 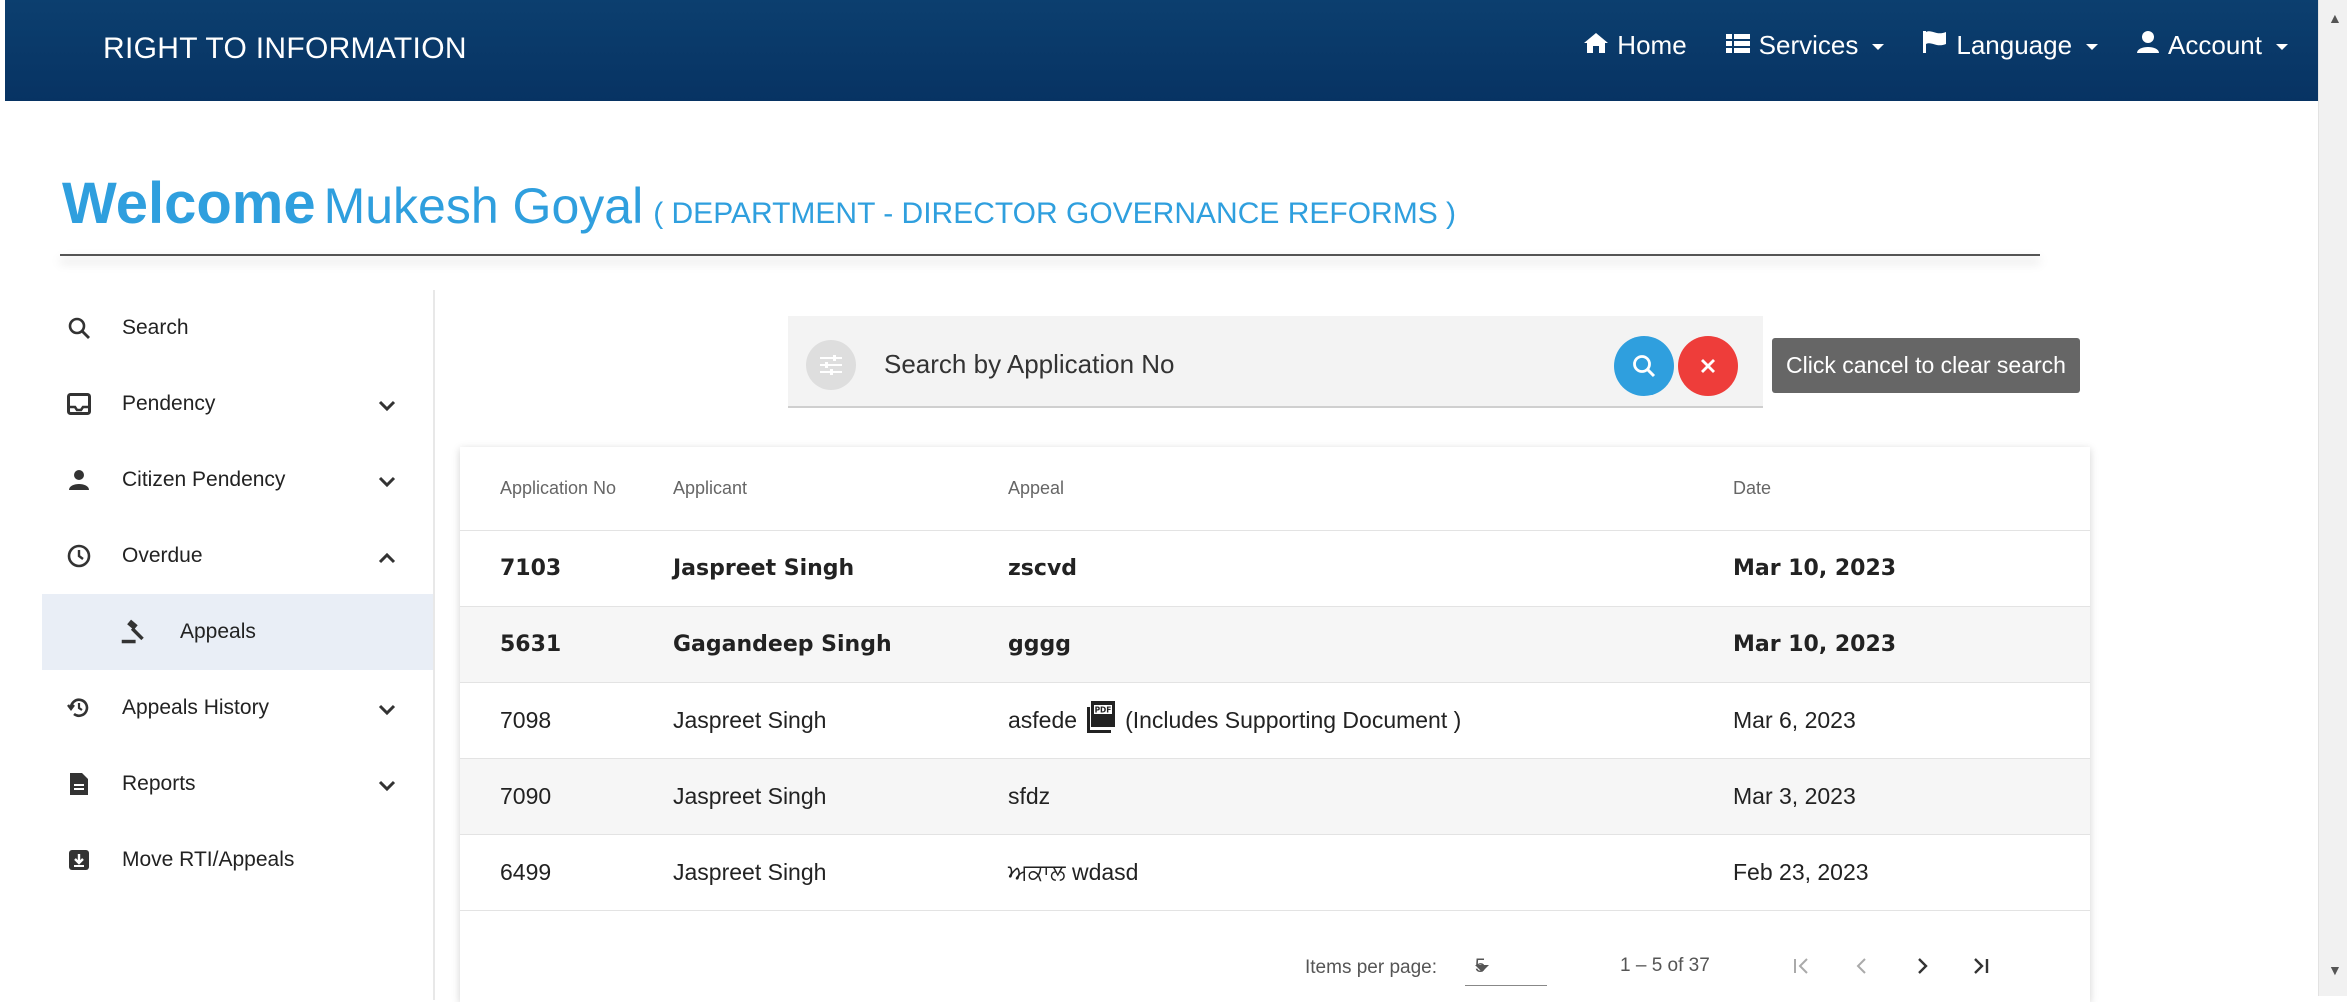 What do you see at coordinates (1293, 720) in the screenshot?
I see `supporting-document-note: (Includes Supporting Document )` at bounding box center [1293, 720].